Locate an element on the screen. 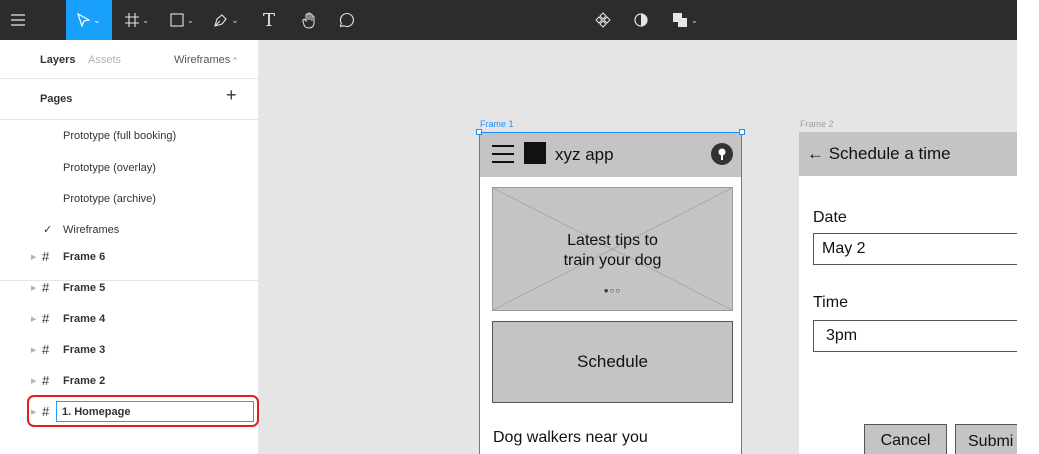 The width and height of the screenshot is (1039, 454). carousel-title: Latest tips to train your dog is located at coordinates (612, 251).